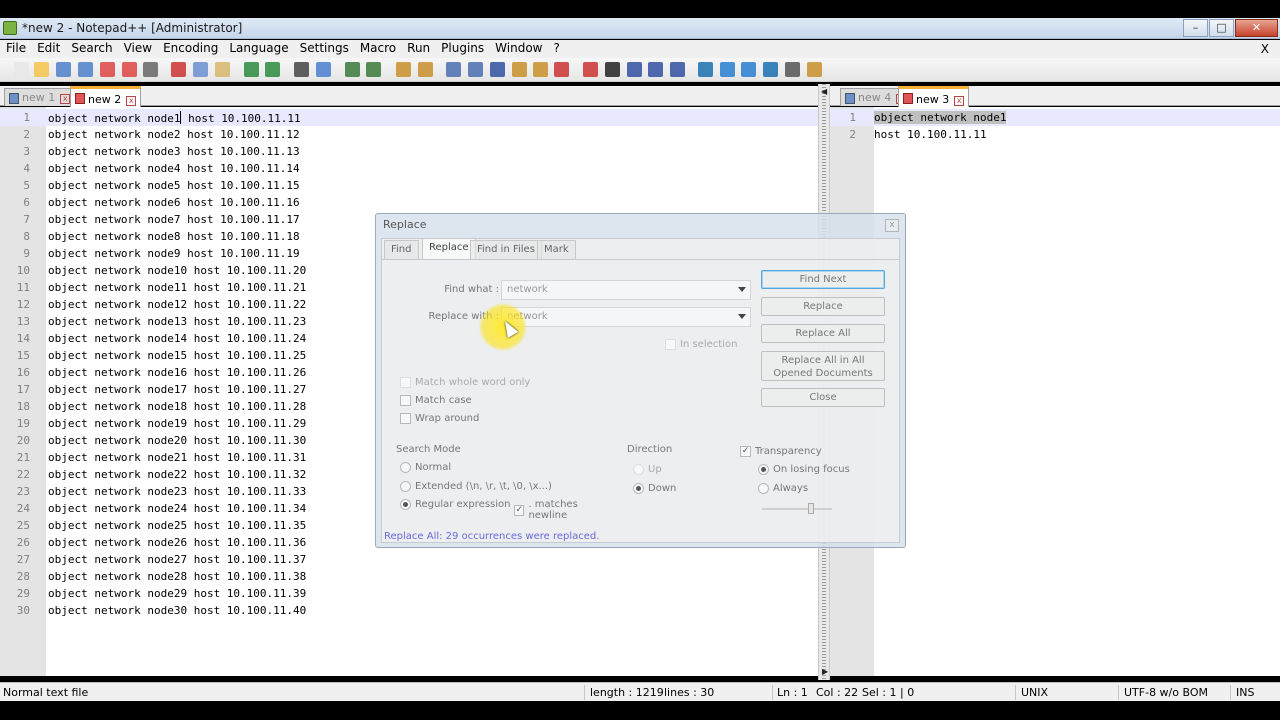  I want to click on tab-find-in-files: Find in Files, so click(506, 249).